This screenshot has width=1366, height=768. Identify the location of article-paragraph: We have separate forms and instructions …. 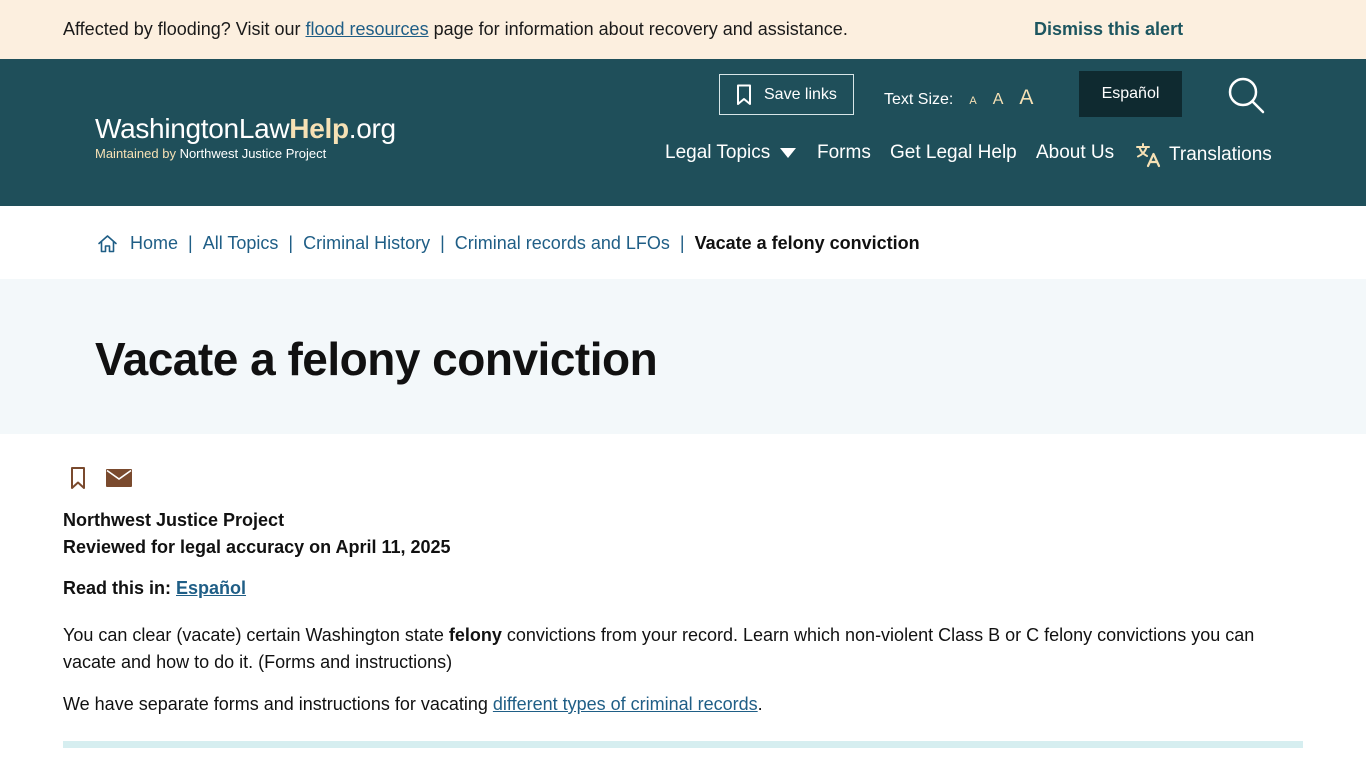
(413, 704).